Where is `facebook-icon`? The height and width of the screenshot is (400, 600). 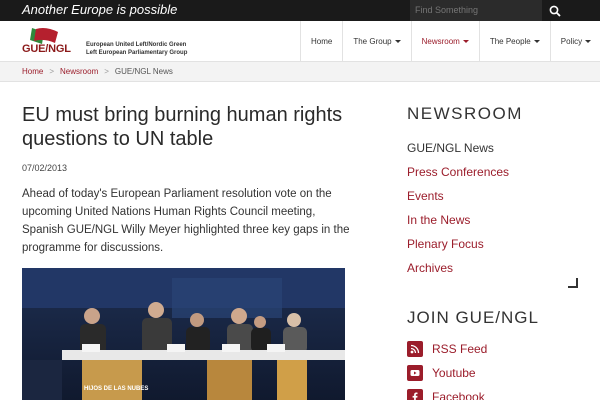 facebook-icon is located at coordinates (415, 394).